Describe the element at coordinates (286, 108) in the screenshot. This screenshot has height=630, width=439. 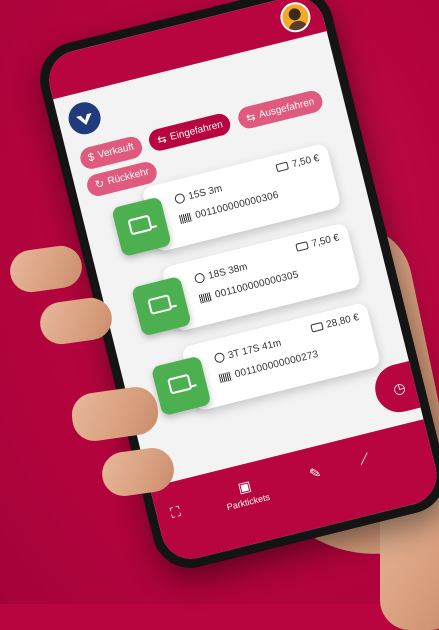
I see `filter-chip-label: Ausgefahren` at that location.